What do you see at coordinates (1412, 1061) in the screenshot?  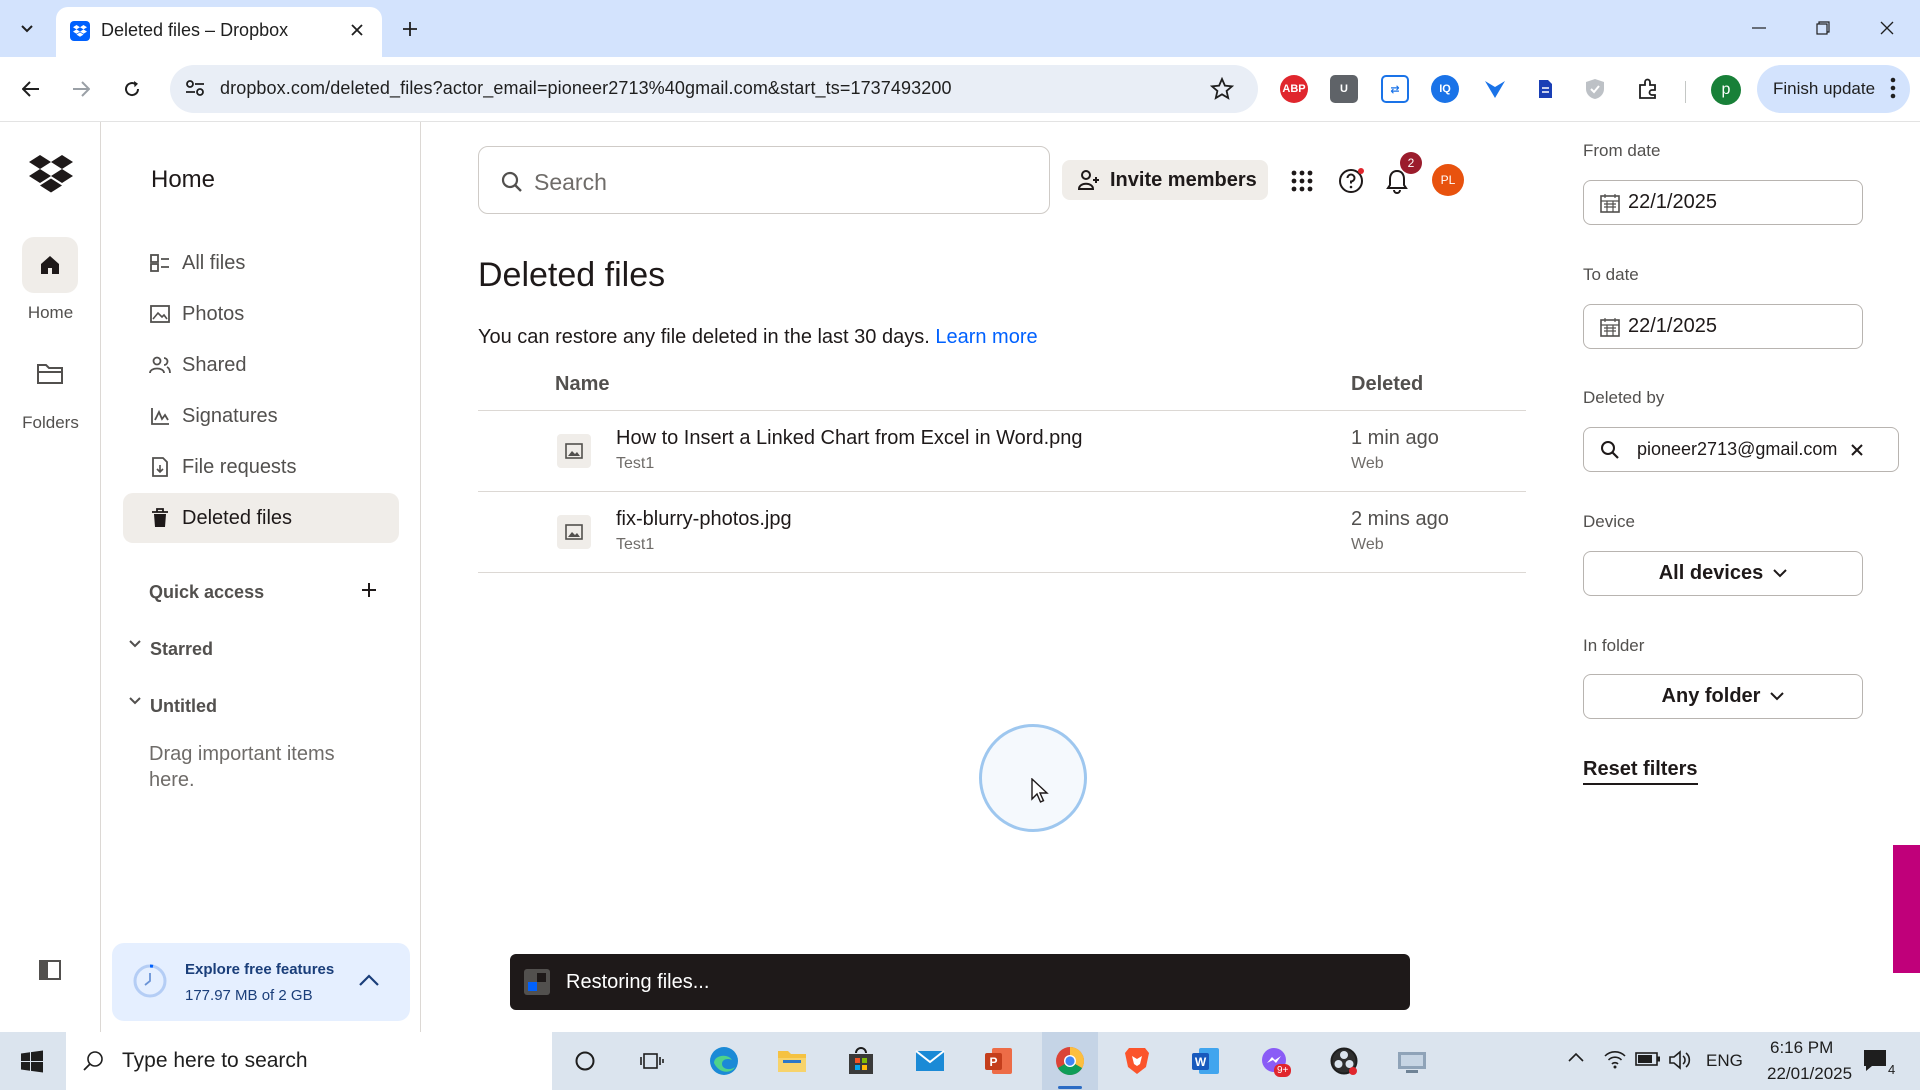 I see `network-app-icon` at bounding box center [1412, 1061].